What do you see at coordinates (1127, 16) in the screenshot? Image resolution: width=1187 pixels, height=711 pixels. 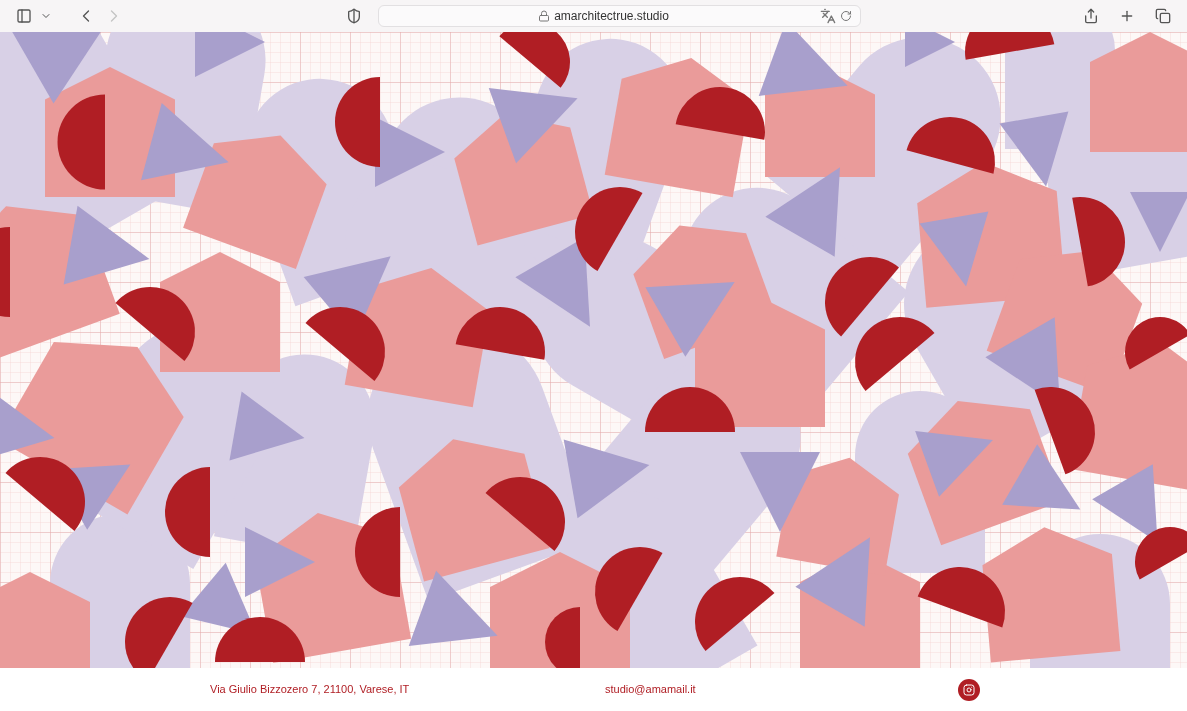 I see `new-tab-icon` at bounding box center [1127, 16].